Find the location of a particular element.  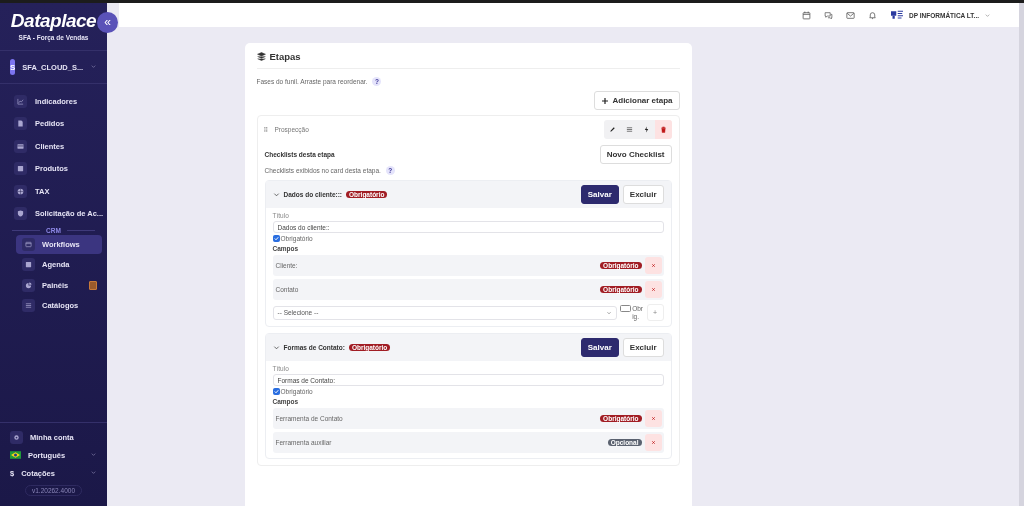

gear-icon is located at coordinates (16, 437).